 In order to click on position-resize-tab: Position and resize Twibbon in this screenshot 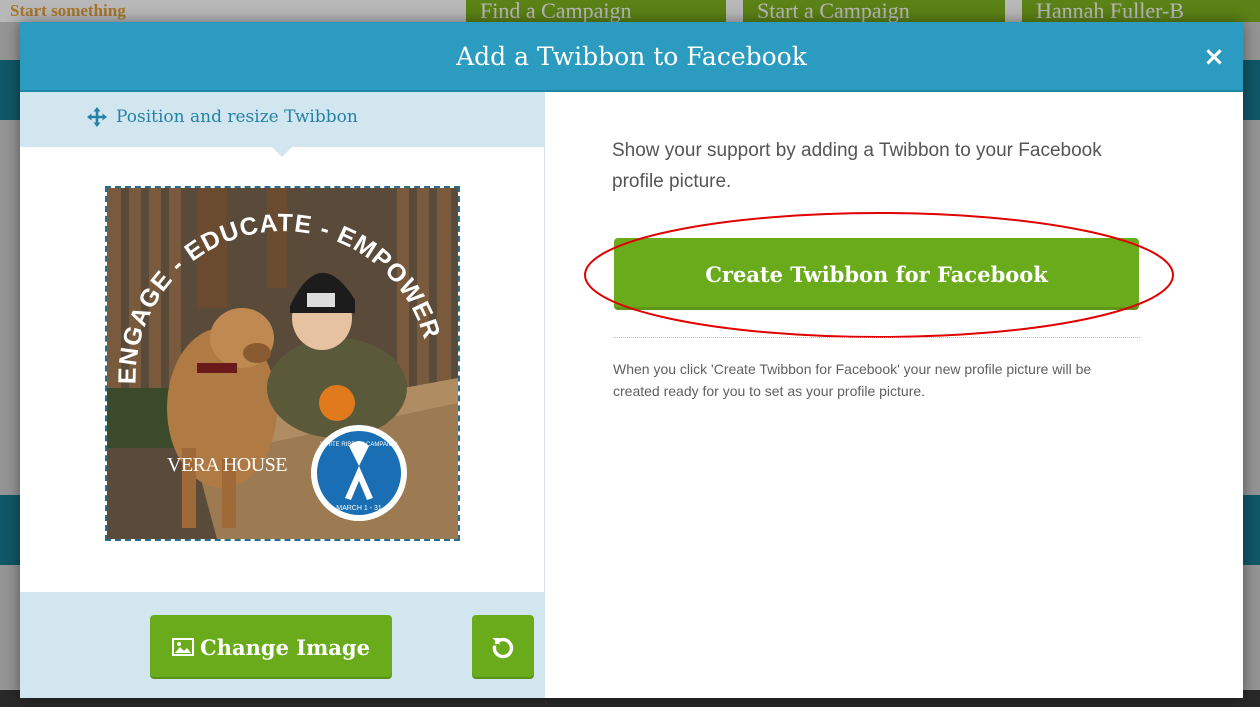, I will do `click(282, 119)`.